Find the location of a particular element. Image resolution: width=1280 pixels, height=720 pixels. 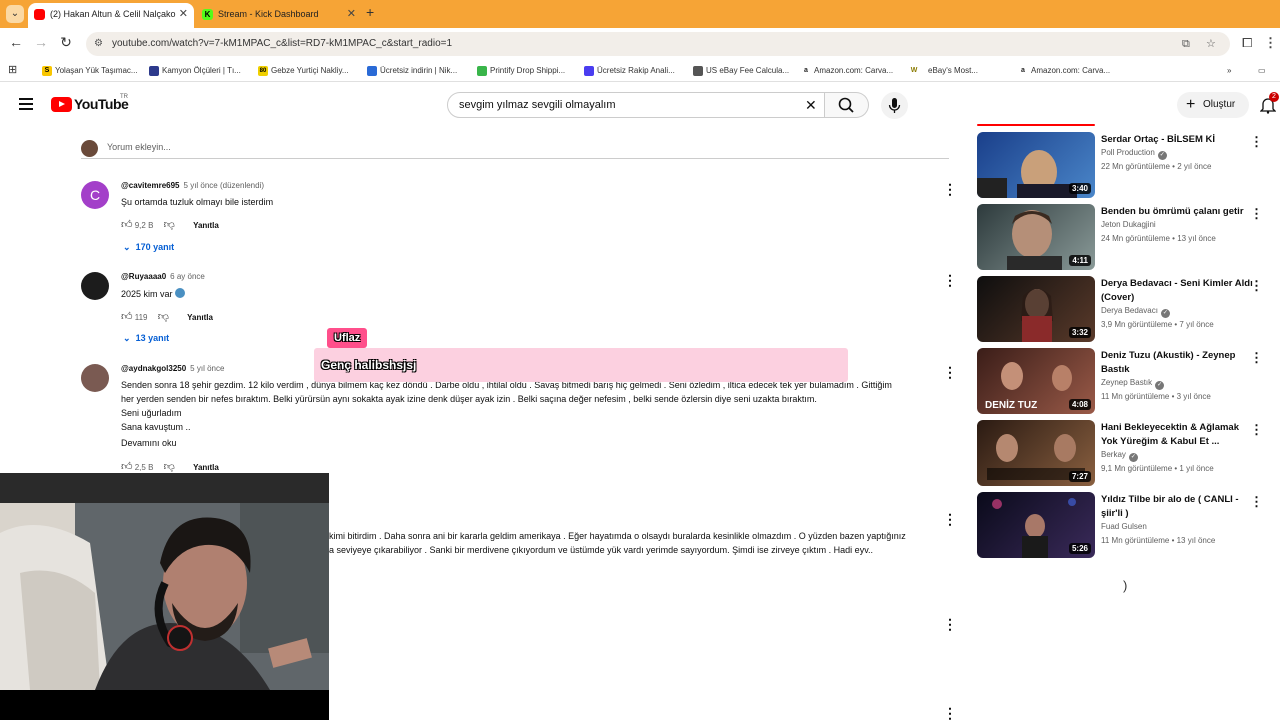

comment-time: 5 yıl önce (düzenlendi) is located at coordinates (224, 185).